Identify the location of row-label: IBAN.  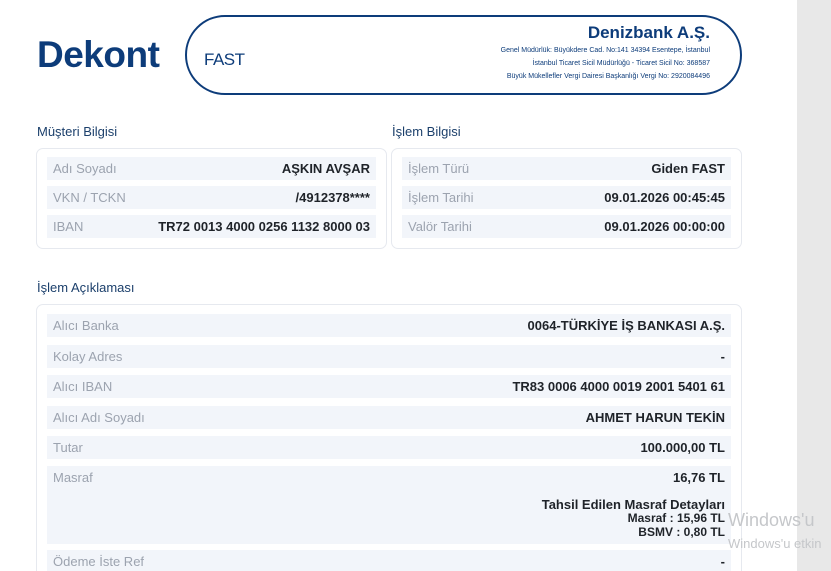
(68, 226).